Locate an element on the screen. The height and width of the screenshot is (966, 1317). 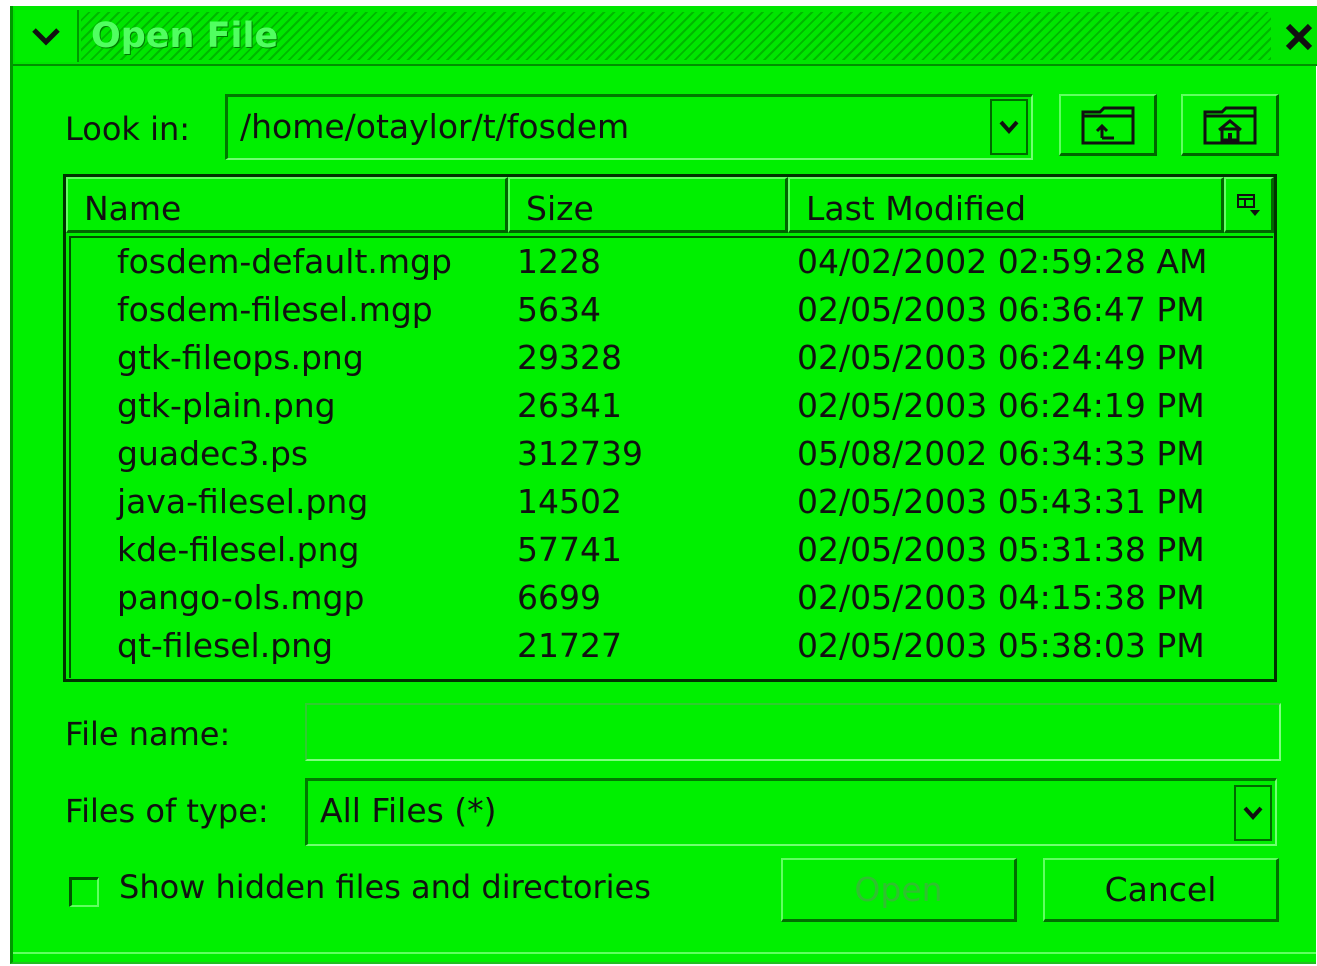
files-of-type-label: Files of type: is located at coordinates (167, 811).